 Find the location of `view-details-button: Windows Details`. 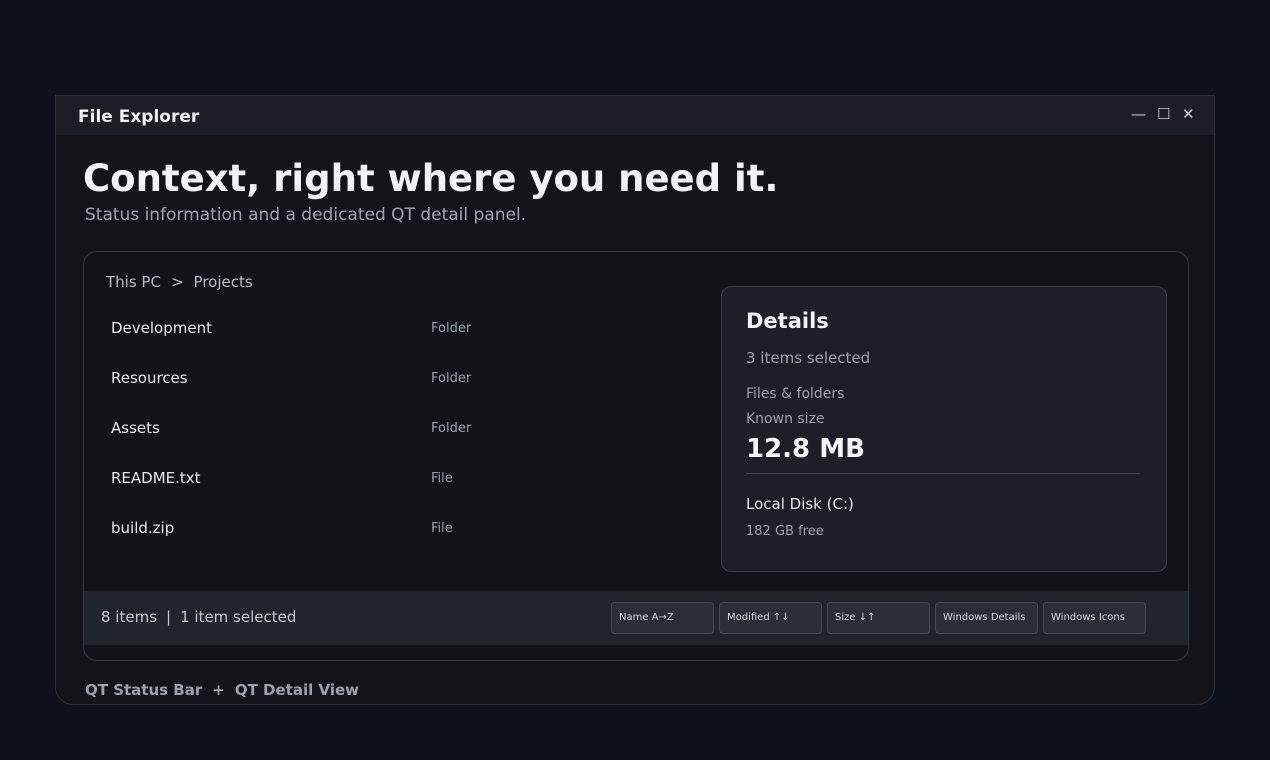

view-details-button: Windows Details is located at coordinates (986, 618).